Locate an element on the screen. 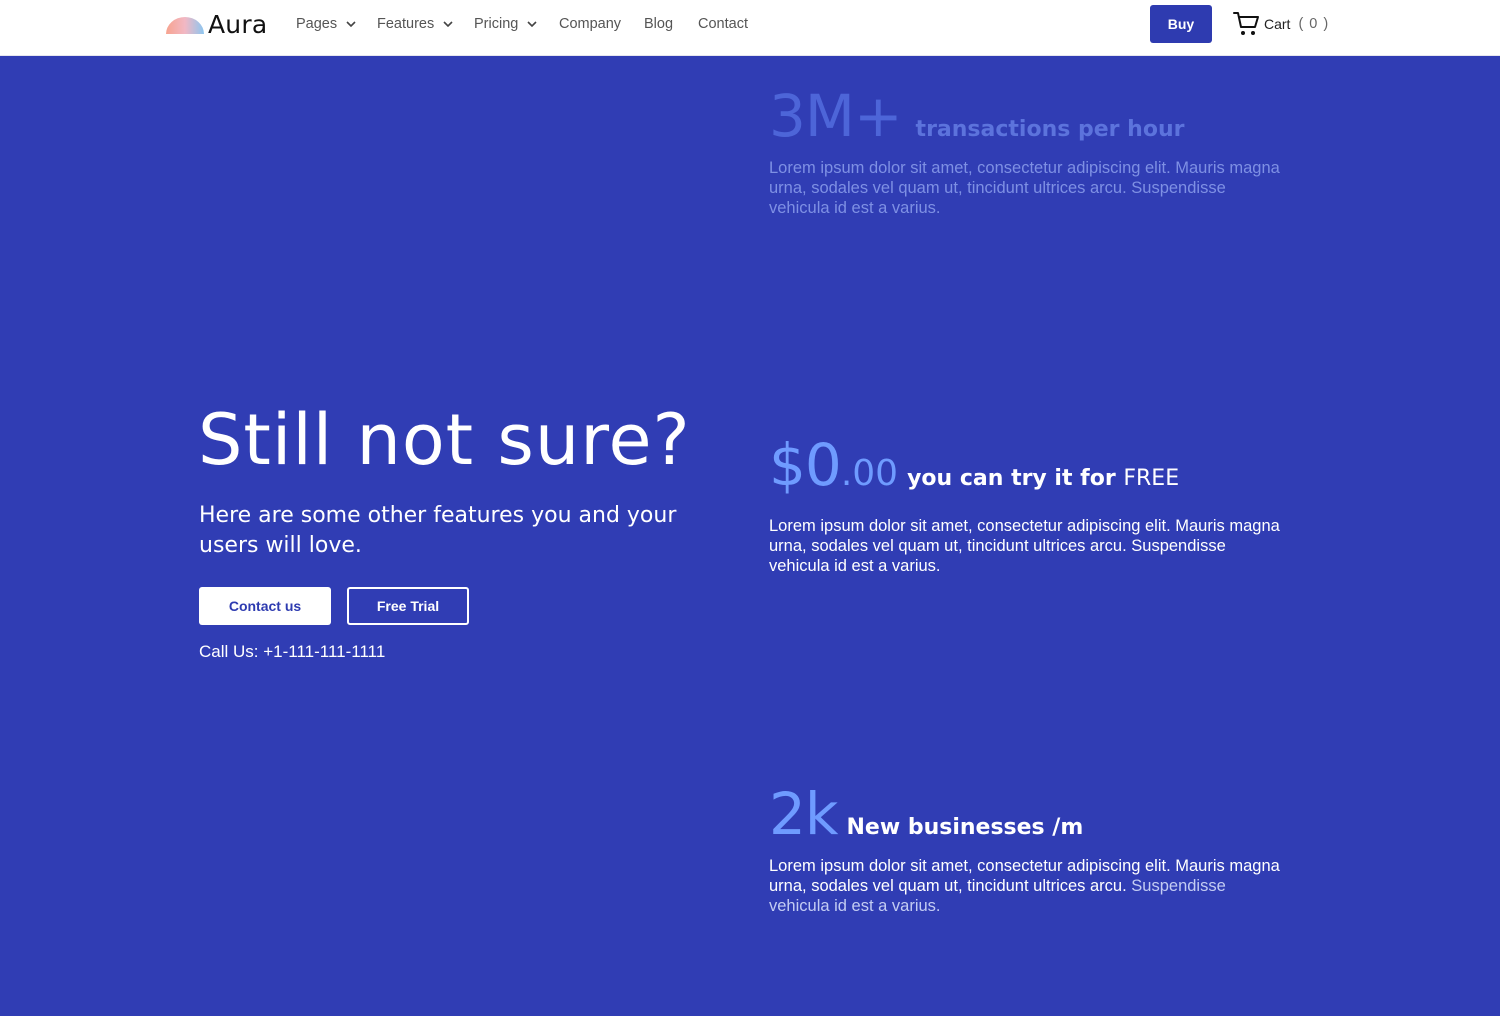  stat-caption: New businesses /m is located at coordinates (965, 827).